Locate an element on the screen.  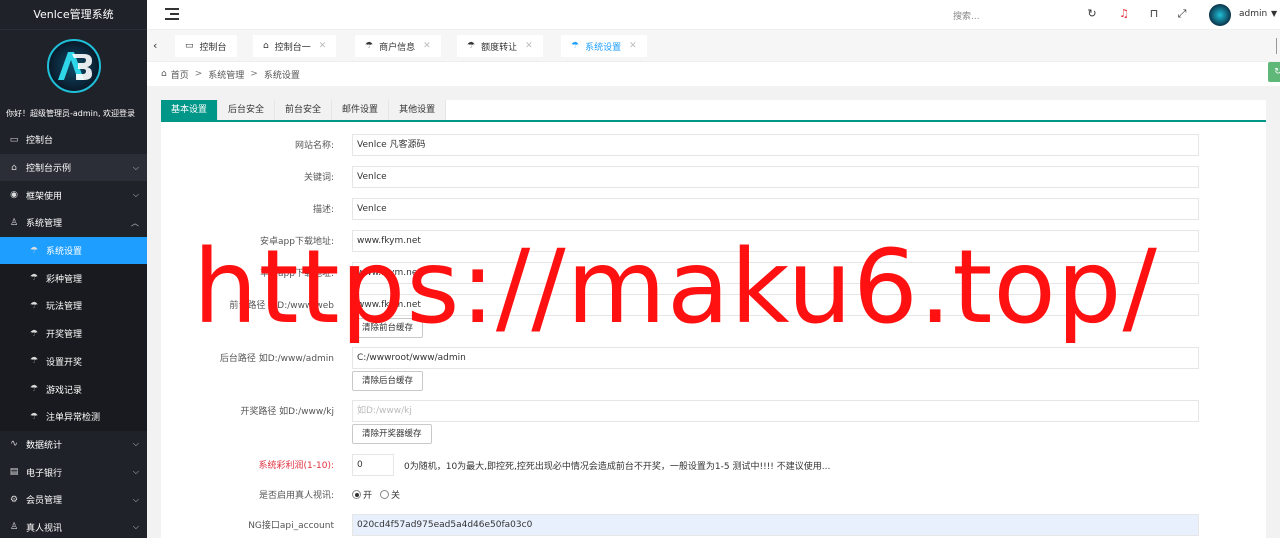
sidebar-item-statistics: ∿ 数据统计 ⌵ is located at coordinates (73, 445).